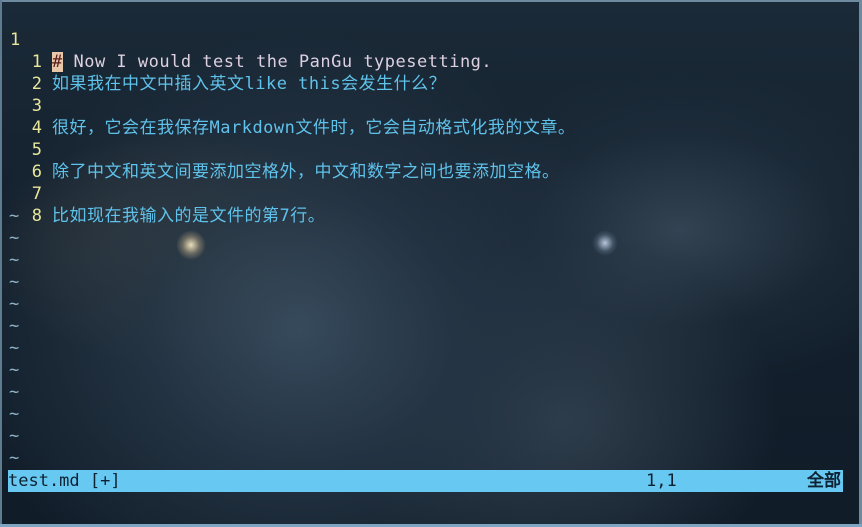 The width and height of the screenshot is (862, 527). I want to click on line-text: 如果我在中文中插入英文like this会发生什么？, so click(249, 84).